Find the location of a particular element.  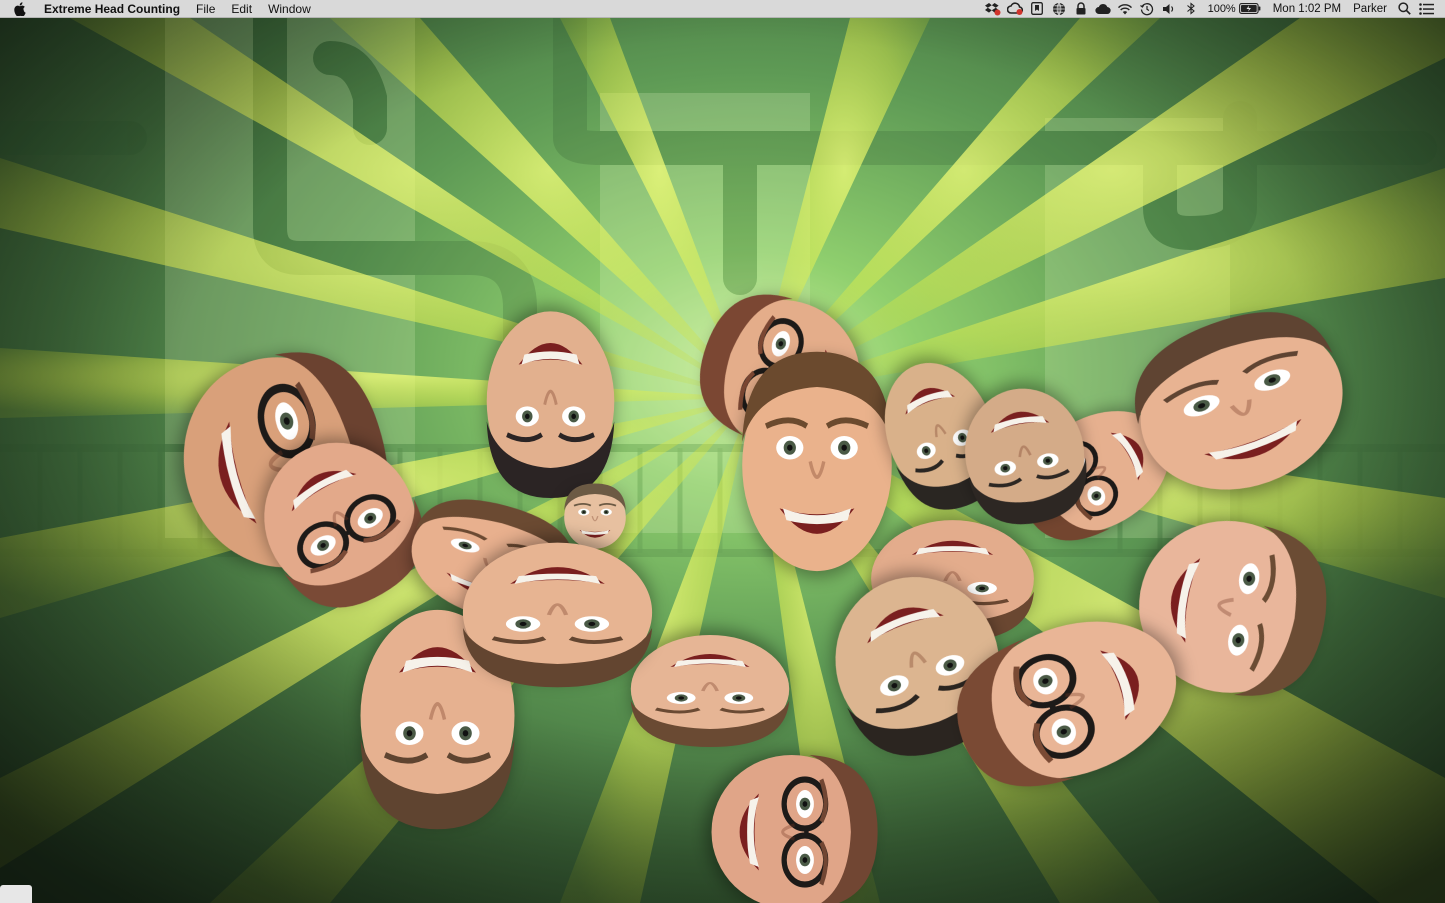

wifi-icon is located at coordinates (1125, 9).